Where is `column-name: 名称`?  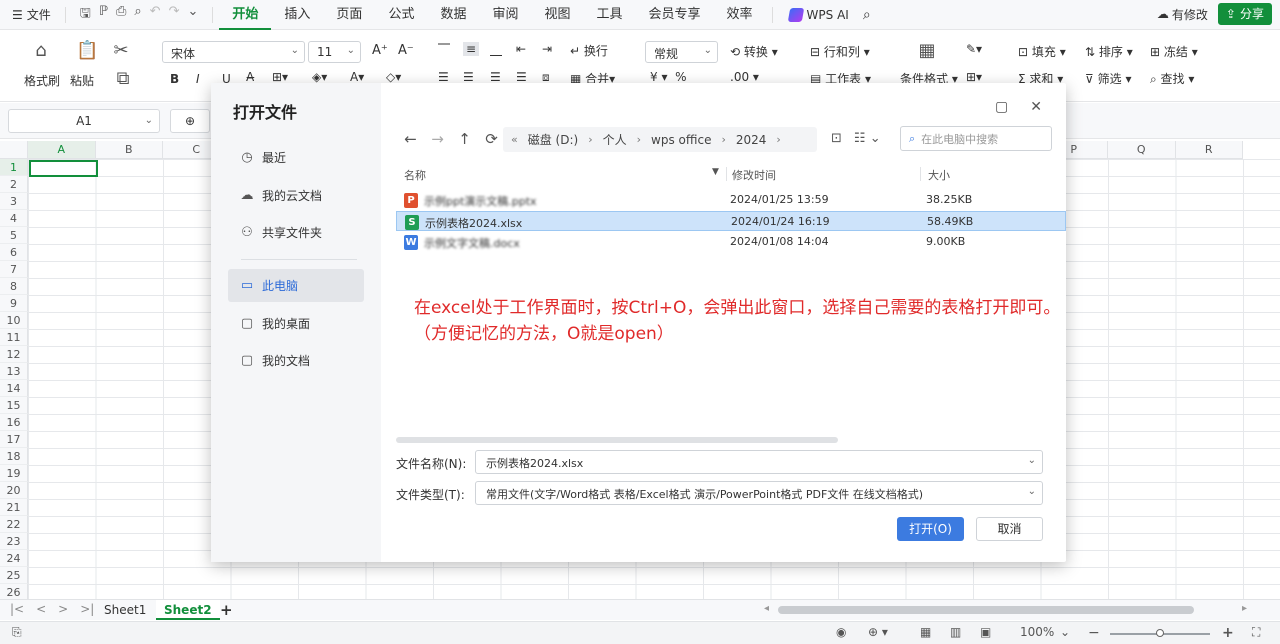 column-name: 名称 is located at coordinates (415, 175).